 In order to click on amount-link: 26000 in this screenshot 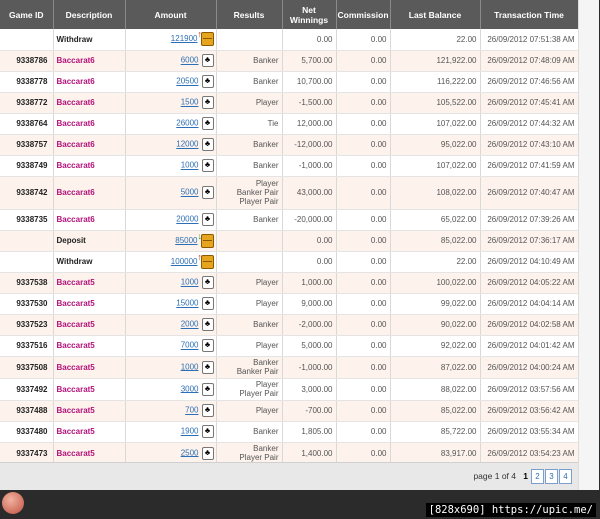, I will do `click(187, 123)`.